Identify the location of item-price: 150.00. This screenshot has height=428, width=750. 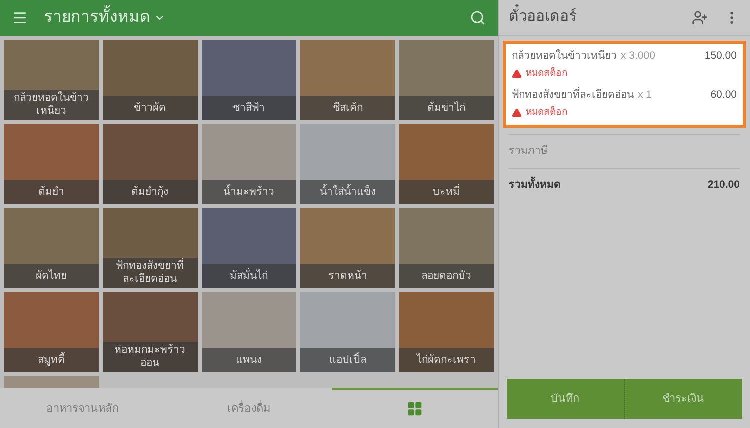
(720, 56).